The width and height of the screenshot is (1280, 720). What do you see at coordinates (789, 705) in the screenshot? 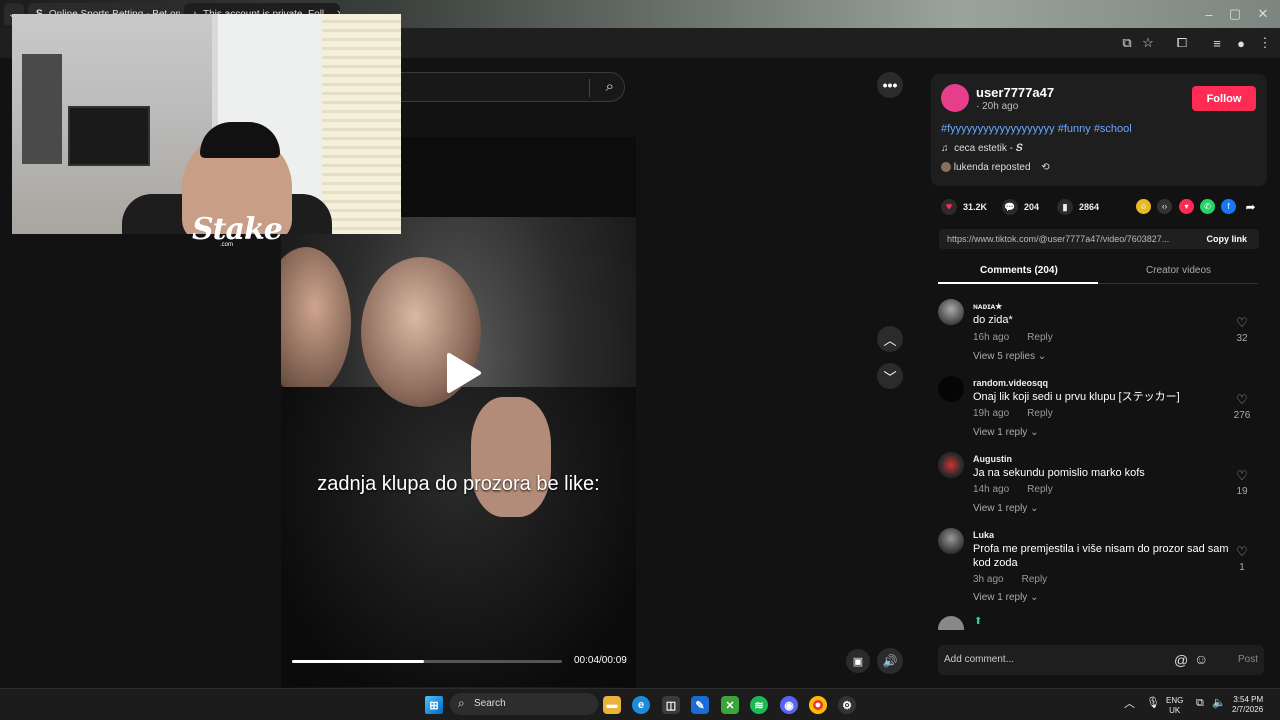
I see `discord-icon: ◉` at bounding box center [789, 705].